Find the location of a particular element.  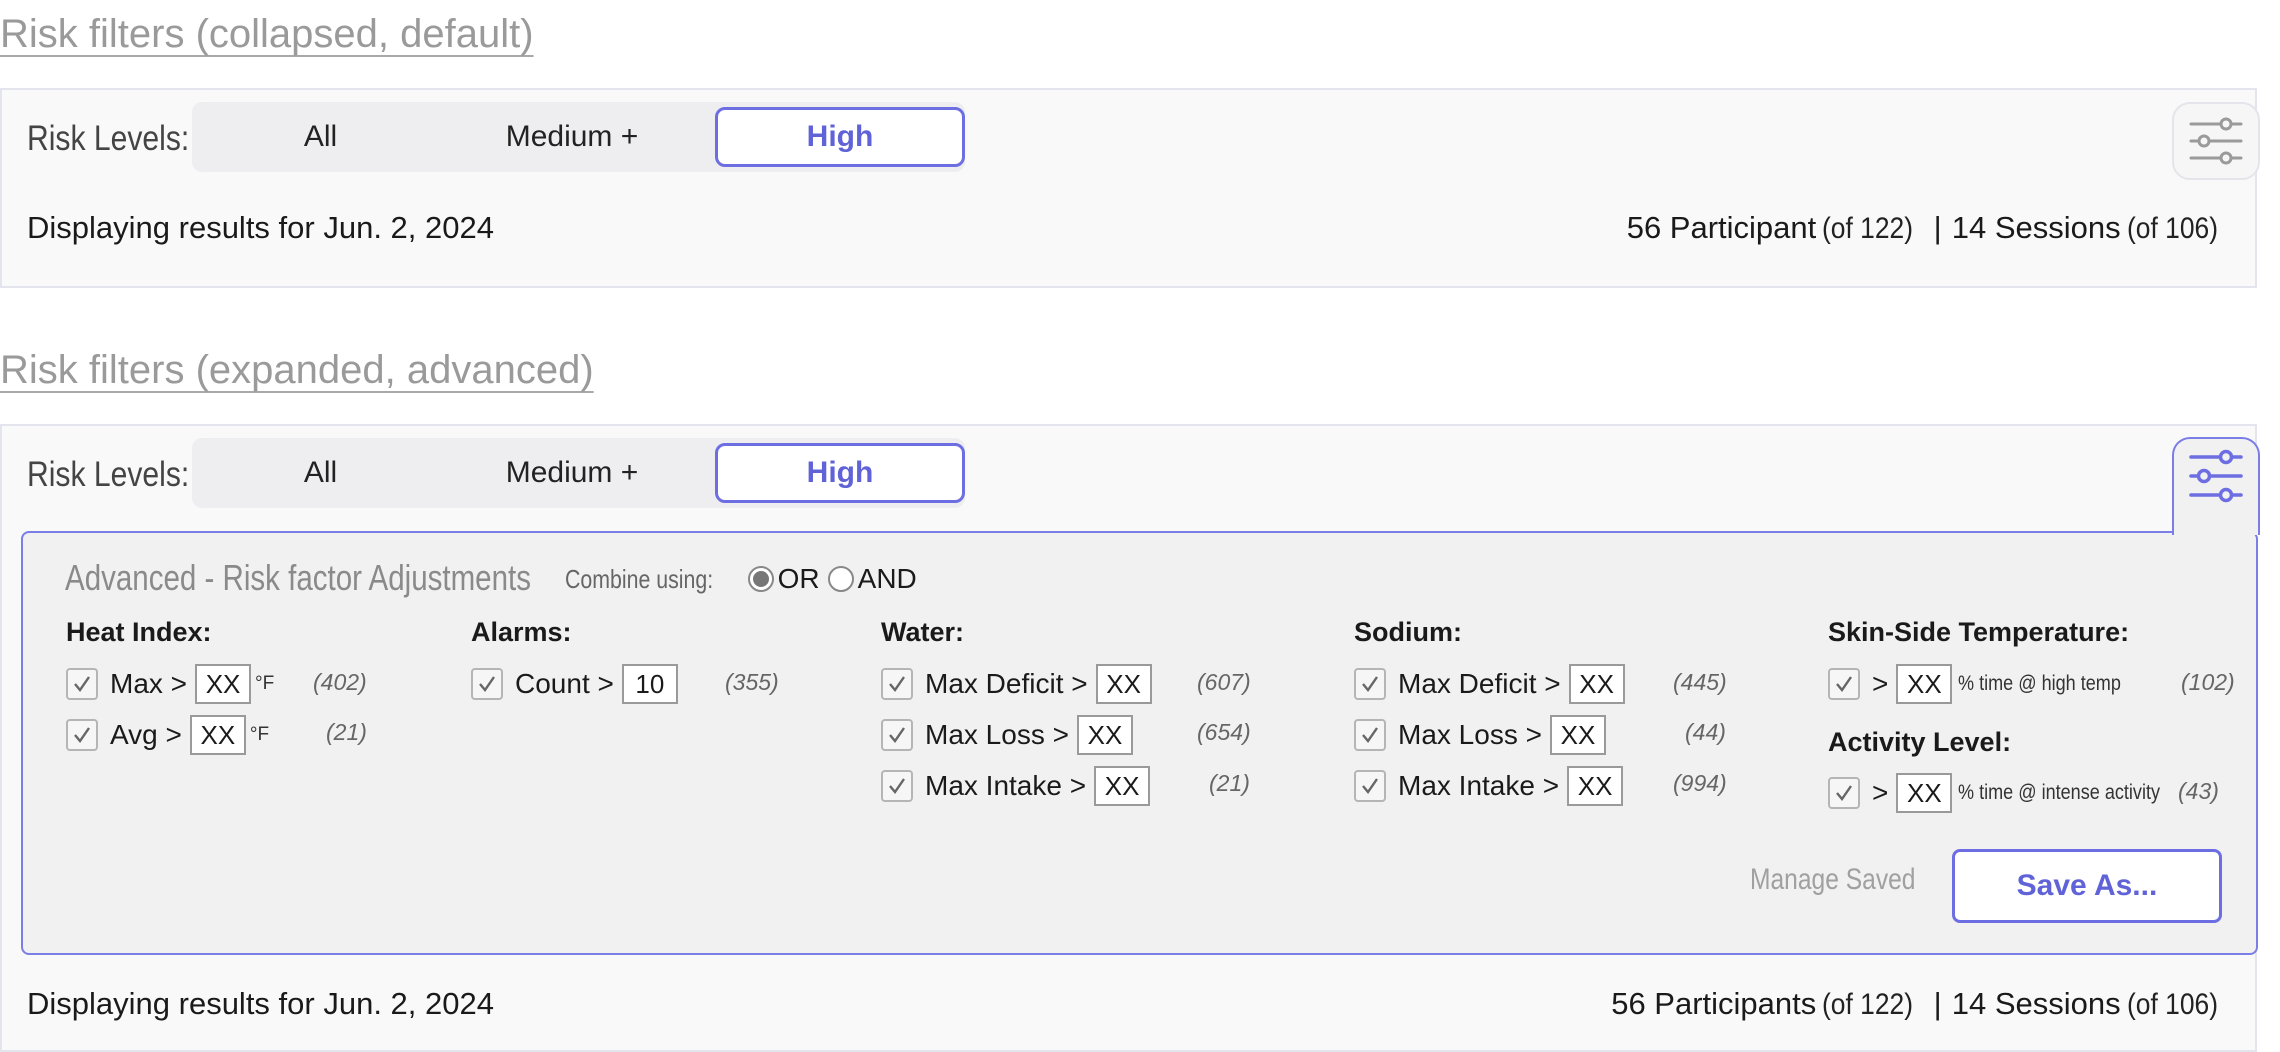

activity-level-input: XX is located at coordinates (1924, 793).